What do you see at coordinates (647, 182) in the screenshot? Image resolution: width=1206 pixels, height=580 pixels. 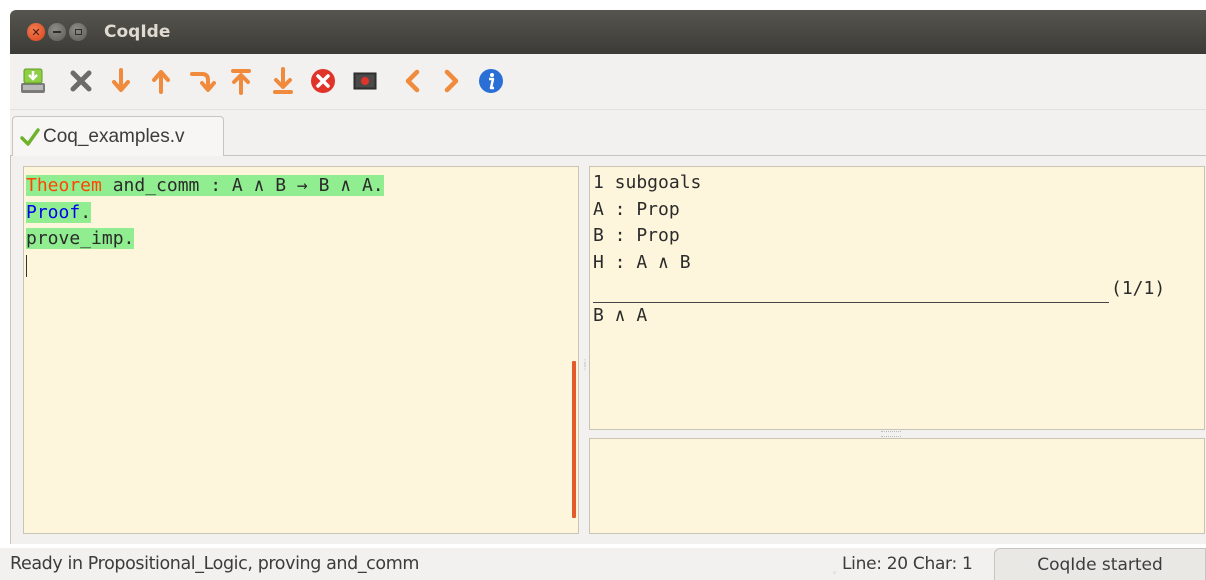 I see `goals-header: 1 subgoals` at bounding box center [647, 182].